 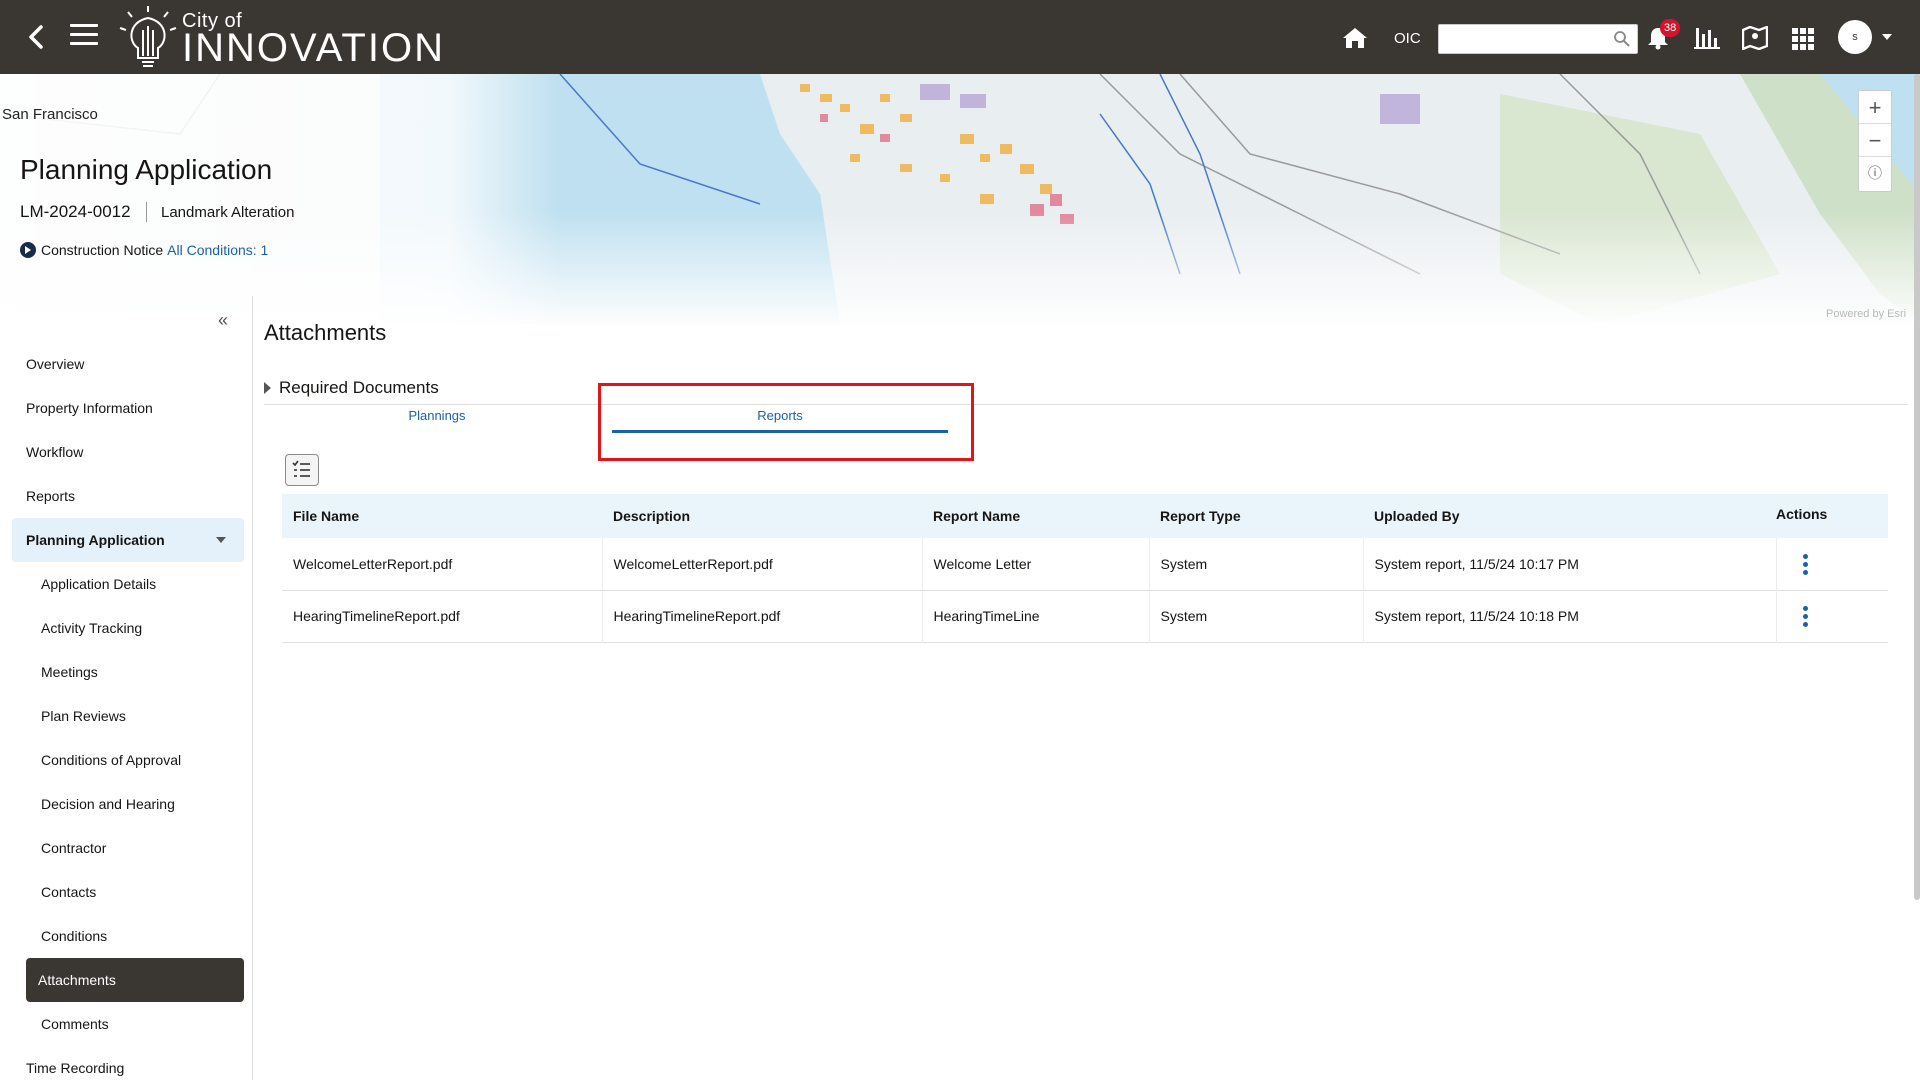 What do you see at coordinates (50, 496) in the screenshot?
I see `nav-reports: Reports` at bounding box center [50, 496].